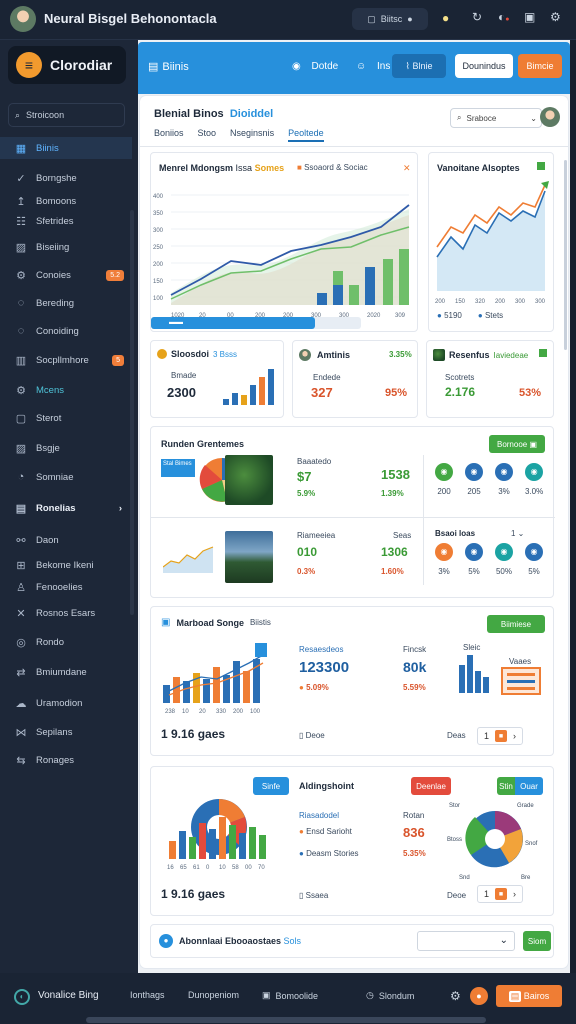 Image resolution: width=576 pixels, height=1024 pixels. I want to click on resource-button: Bornooe ▣, so click(517, 444).